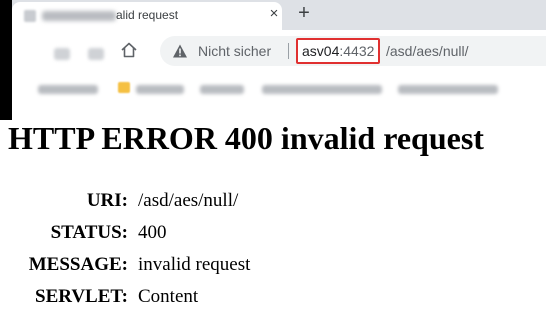  What do you see at coordinates (62, 54) in the screenshot?
I see `back-arrow-icon` at bounding box center [62, 54].